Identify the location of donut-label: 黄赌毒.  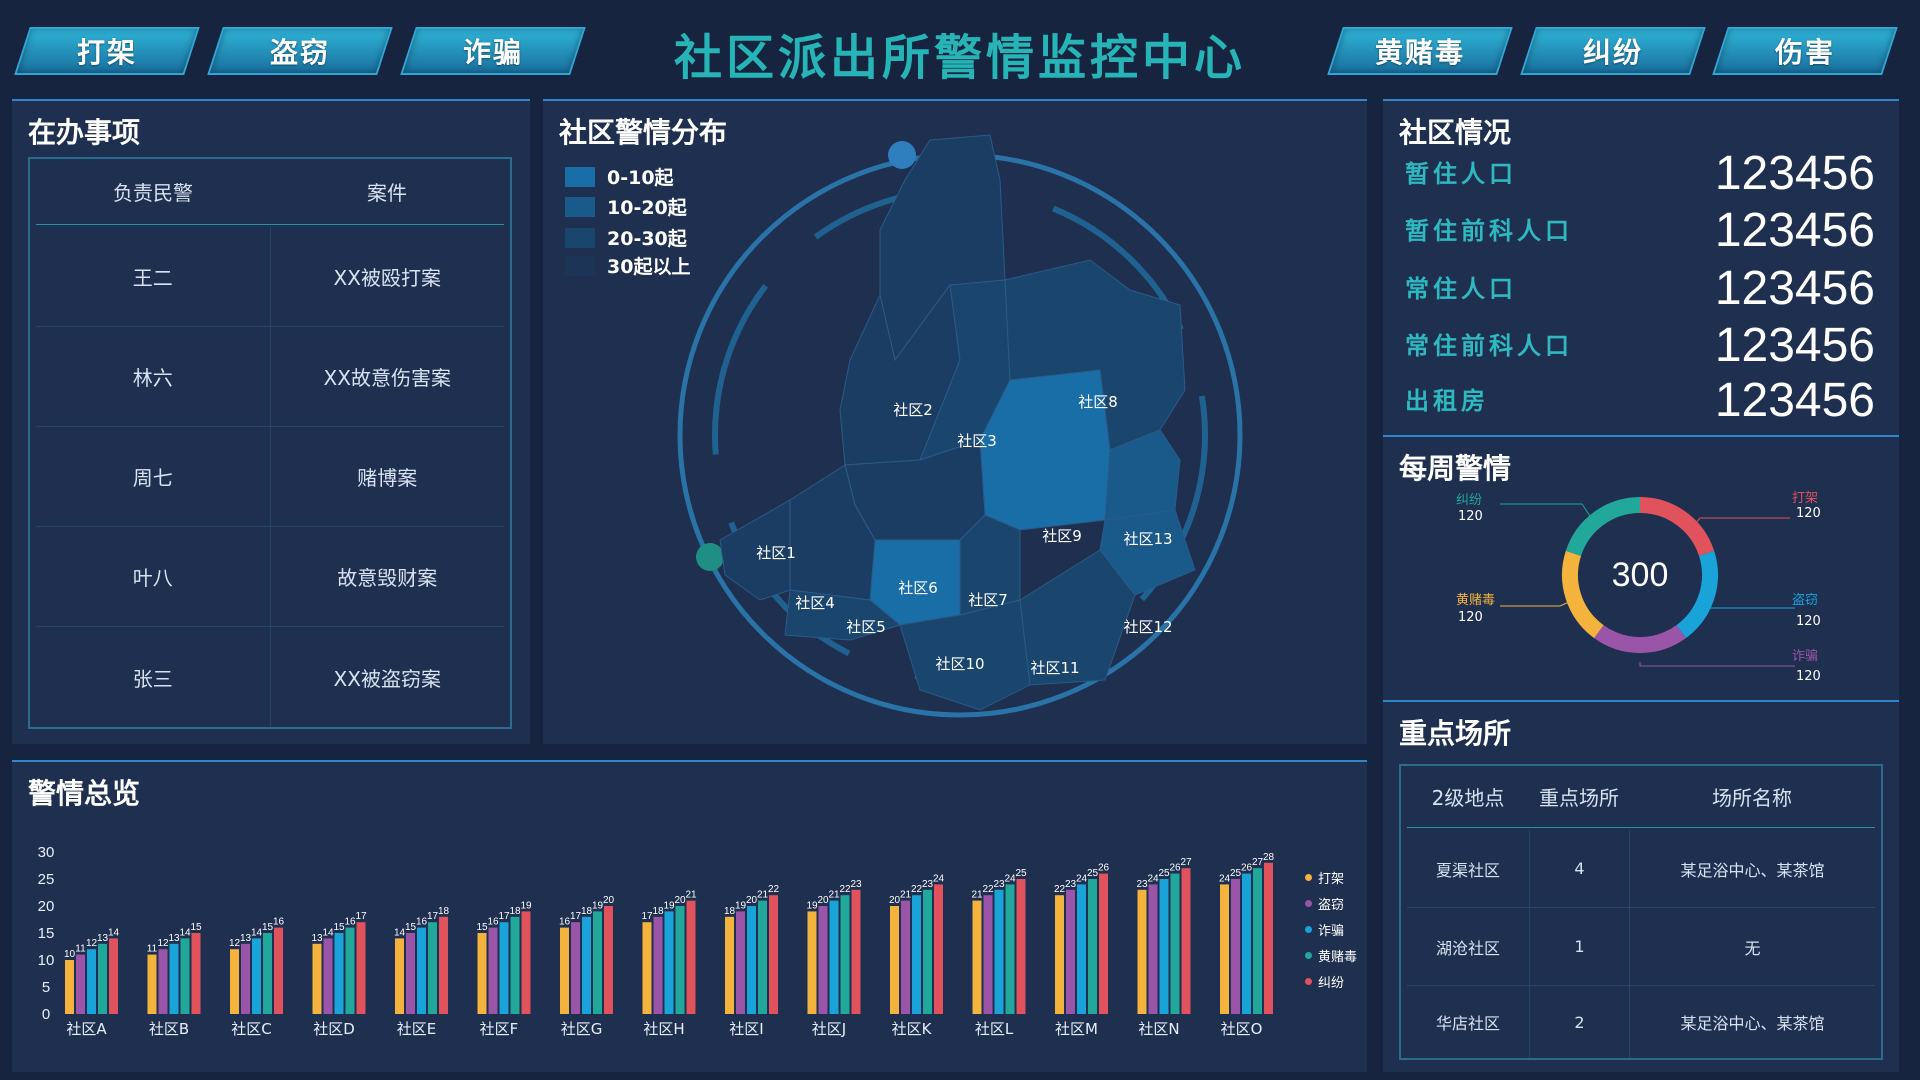
(1476, 600).